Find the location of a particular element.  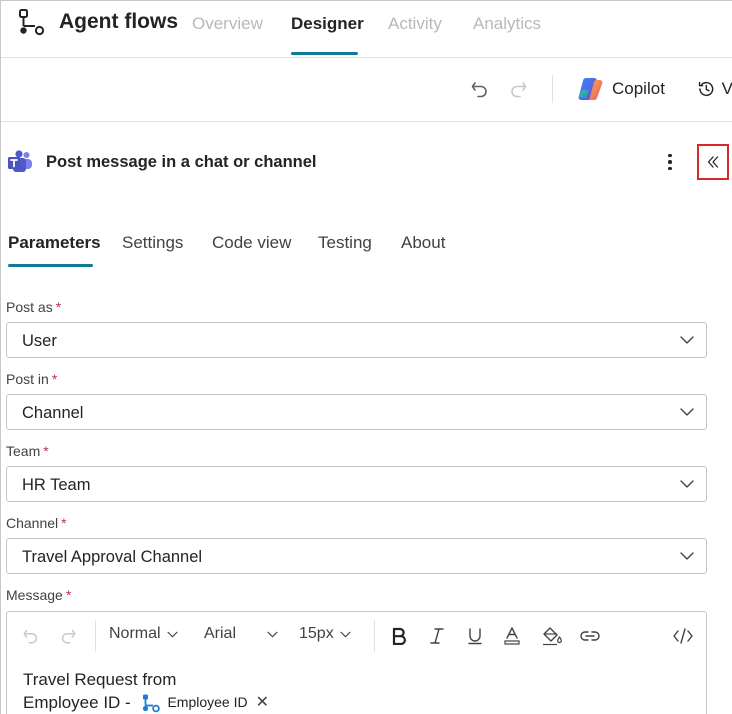

version-history-button: V is located at coordinates (714, 89).